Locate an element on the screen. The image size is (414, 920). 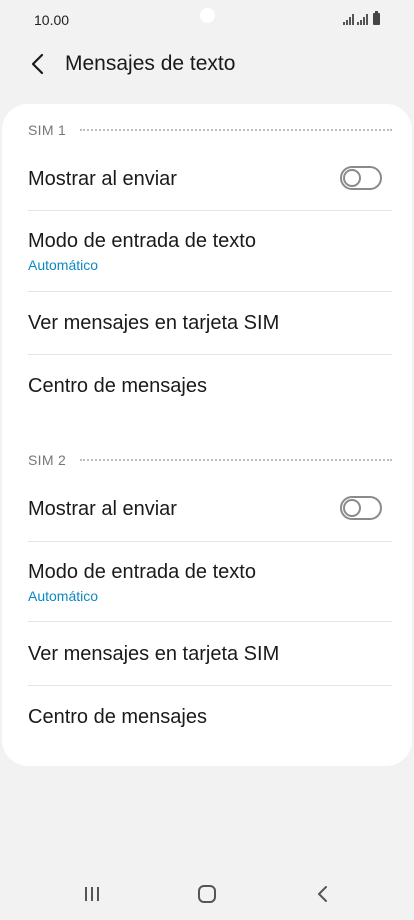
row-show-on-send-sim1: Mostrar al enviar is located at coordinates (207, 179).